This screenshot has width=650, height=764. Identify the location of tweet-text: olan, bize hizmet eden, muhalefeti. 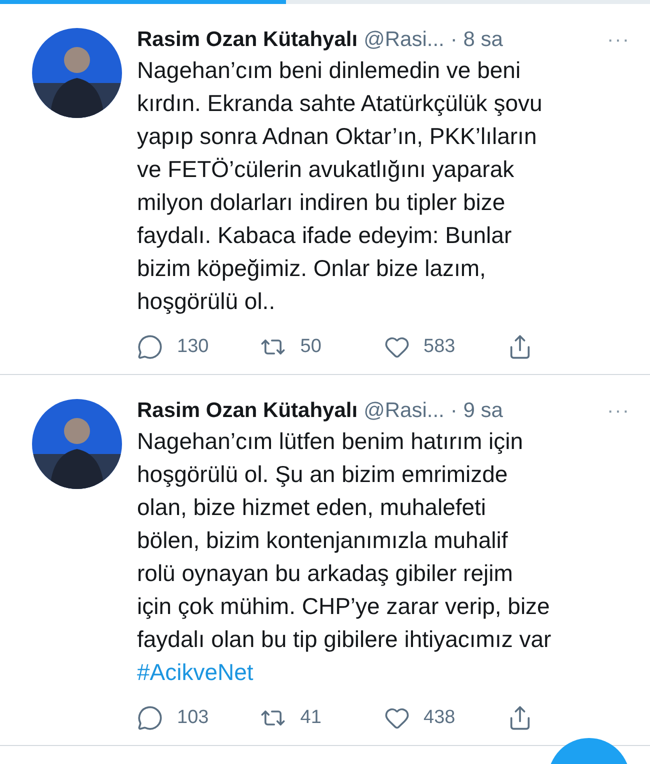
(312, 507).